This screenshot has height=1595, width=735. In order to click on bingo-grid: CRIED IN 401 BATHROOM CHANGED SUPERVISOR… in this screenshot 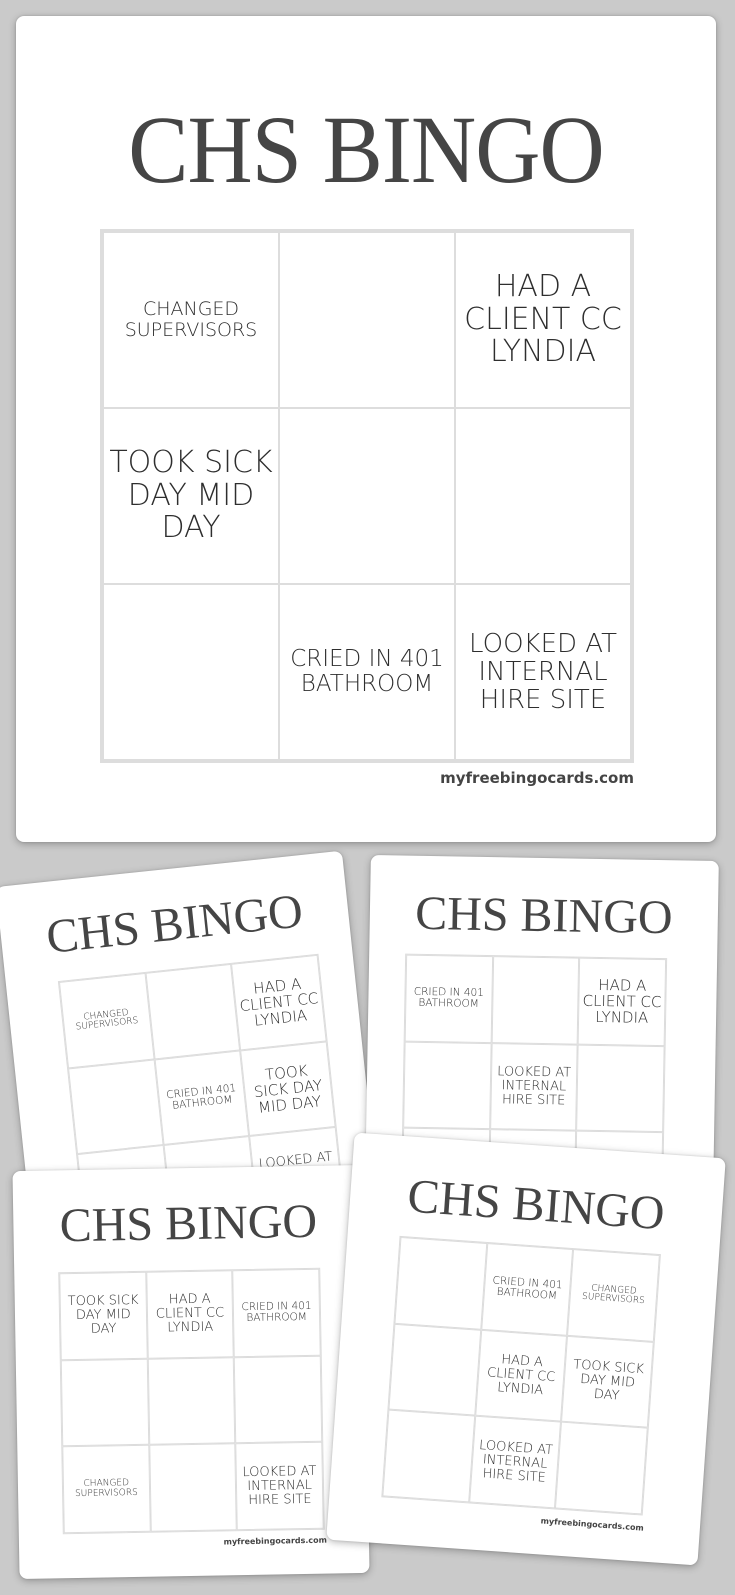, I will do `click(521, 1375)`.